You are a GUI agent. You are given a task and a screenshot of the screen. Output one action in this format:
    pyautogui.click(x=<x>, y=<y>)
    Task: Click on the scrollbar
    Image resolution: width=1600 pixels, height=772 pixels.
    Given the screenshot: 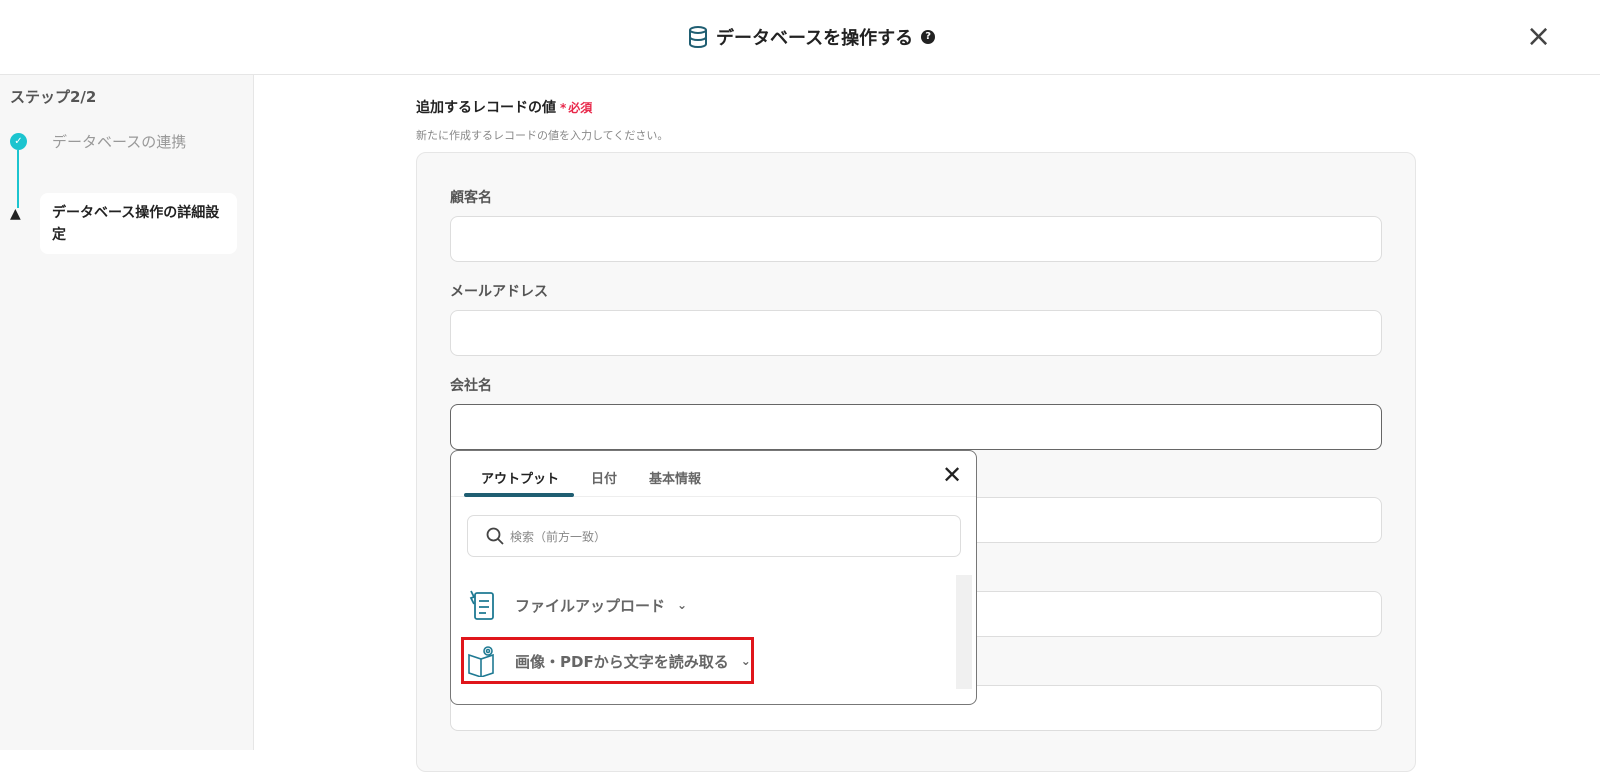 What is the action you would take?
    pyautogui.click(x=964, y=632)
    